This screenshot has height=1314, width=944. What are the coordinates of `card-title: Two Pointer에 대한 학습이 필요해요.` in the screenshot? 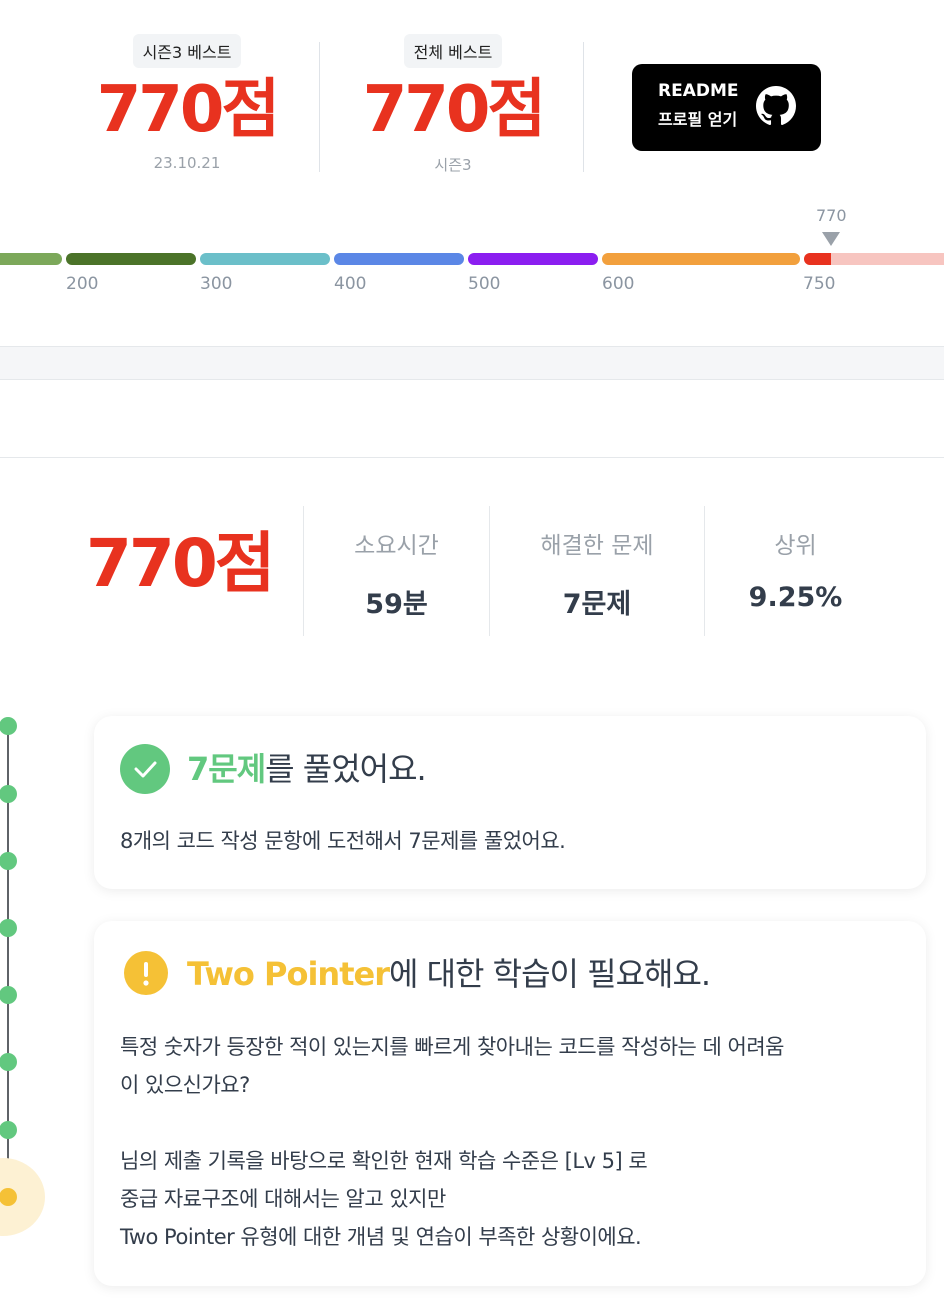 It's located at (449, 972).